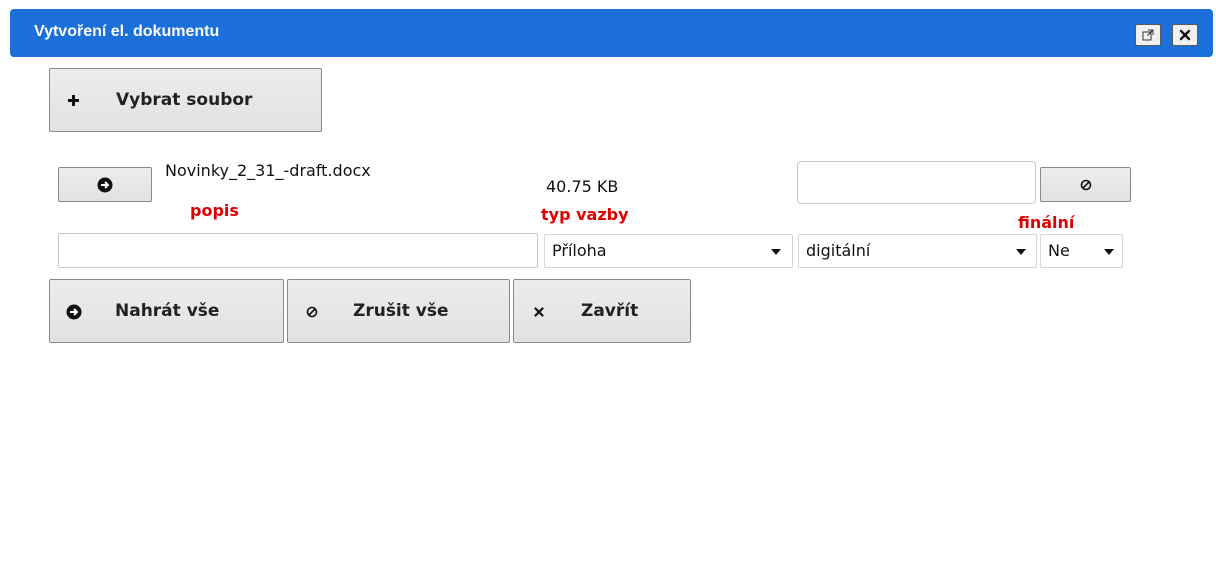 This screenshot has height=574, width=1216. I want to click on finalni-value: Ne, so click(1059, 250).